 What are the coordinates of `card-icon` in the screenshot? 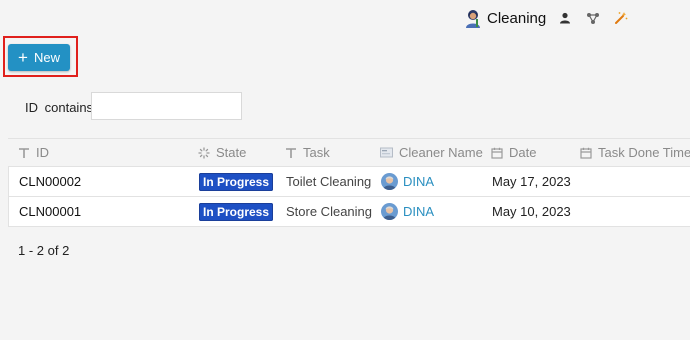 It's located at (386, 152).